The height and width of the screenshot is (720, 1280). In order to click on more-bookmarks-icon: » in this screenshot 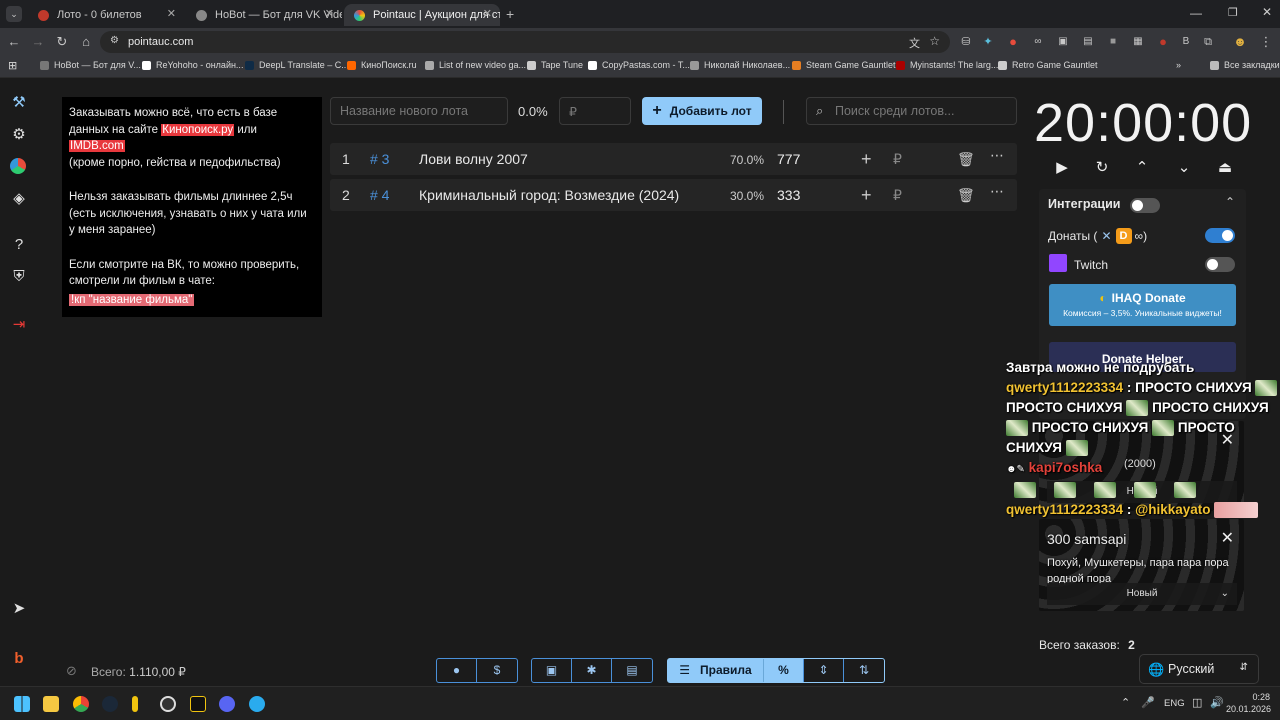, I will do `click(1178, 65)`.